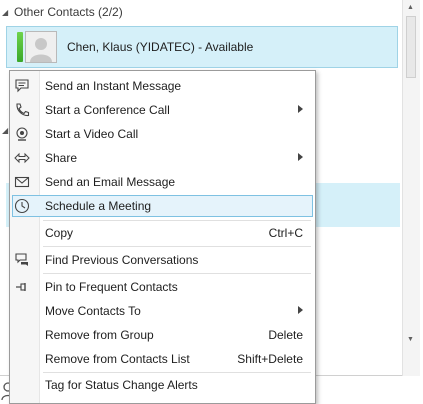 The height and width of the screenshot is (404, 423). What do you see at coordinates (22, 86) in the screenshot?
I see `im-icon` at bounding box center [22, 86].